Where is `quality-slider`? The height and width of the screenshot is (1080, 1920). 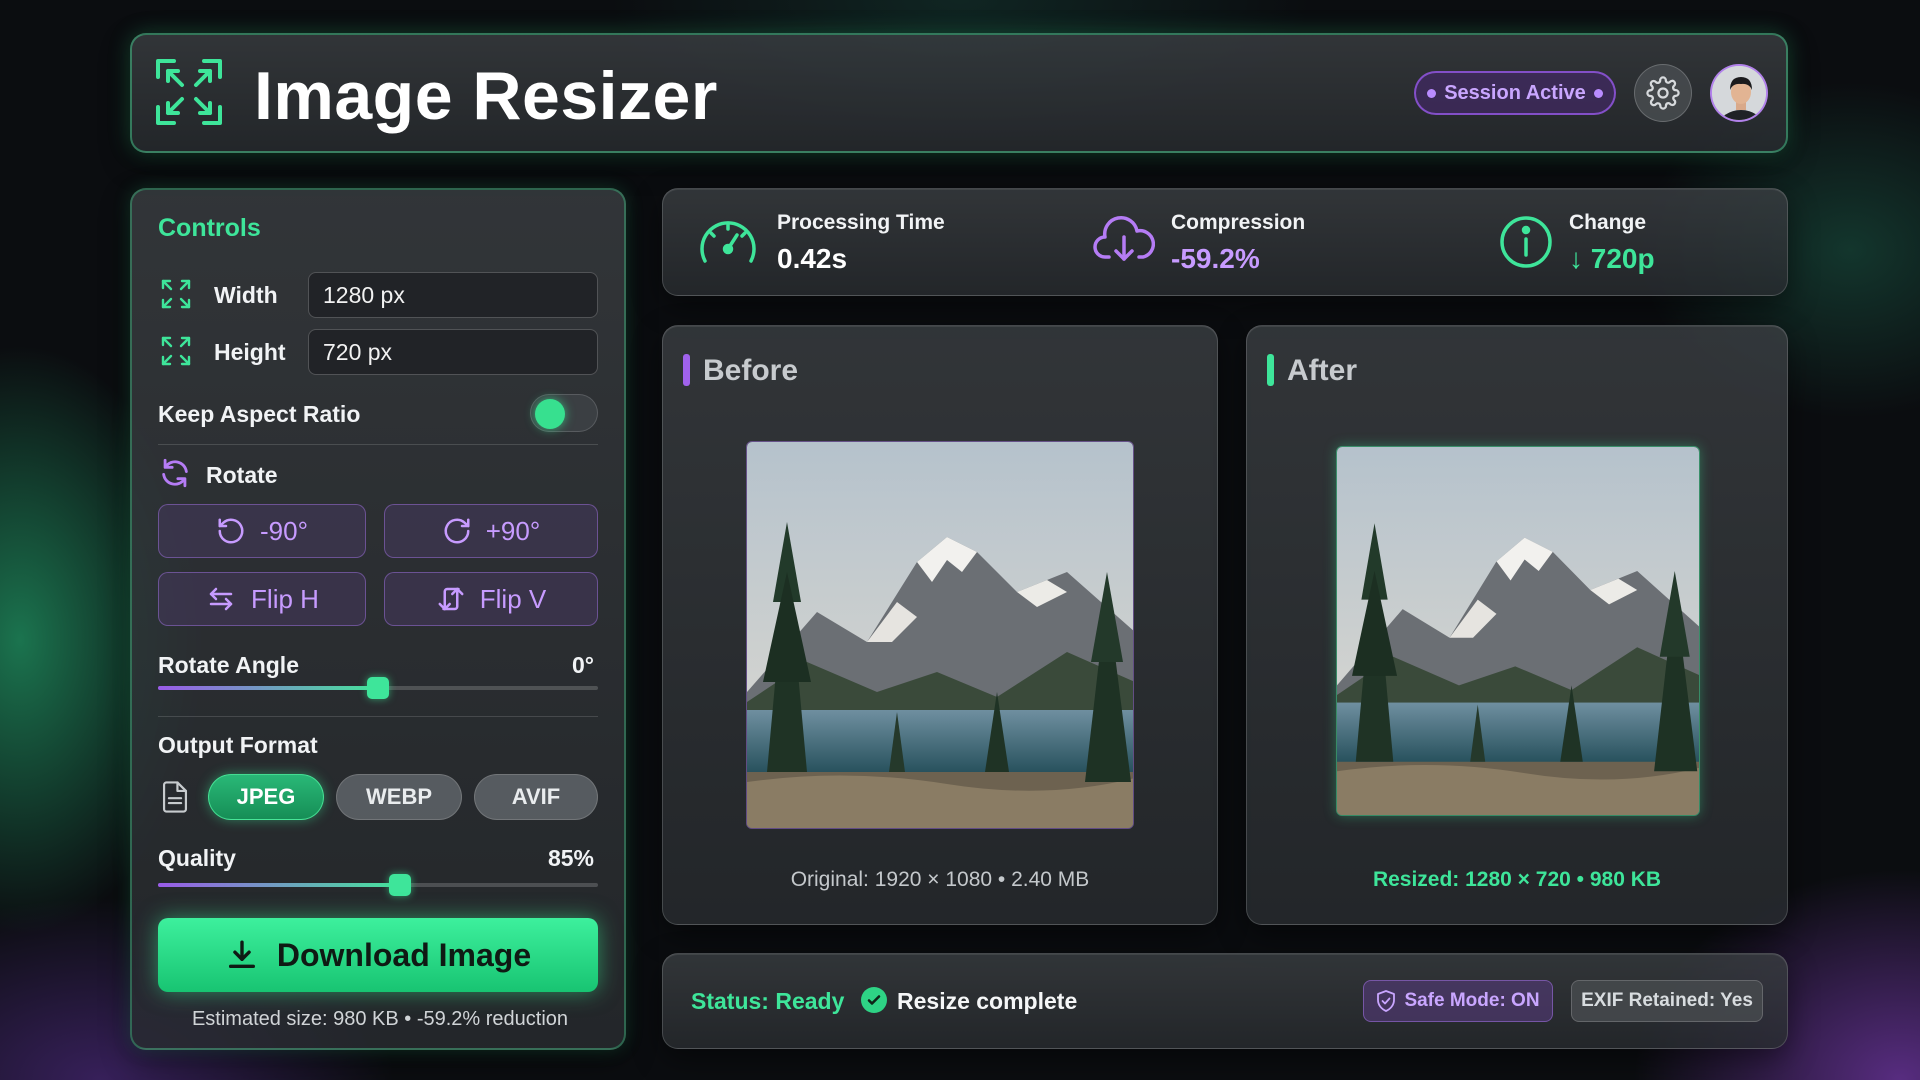 quality-slider is located at coordinates (378, 885).